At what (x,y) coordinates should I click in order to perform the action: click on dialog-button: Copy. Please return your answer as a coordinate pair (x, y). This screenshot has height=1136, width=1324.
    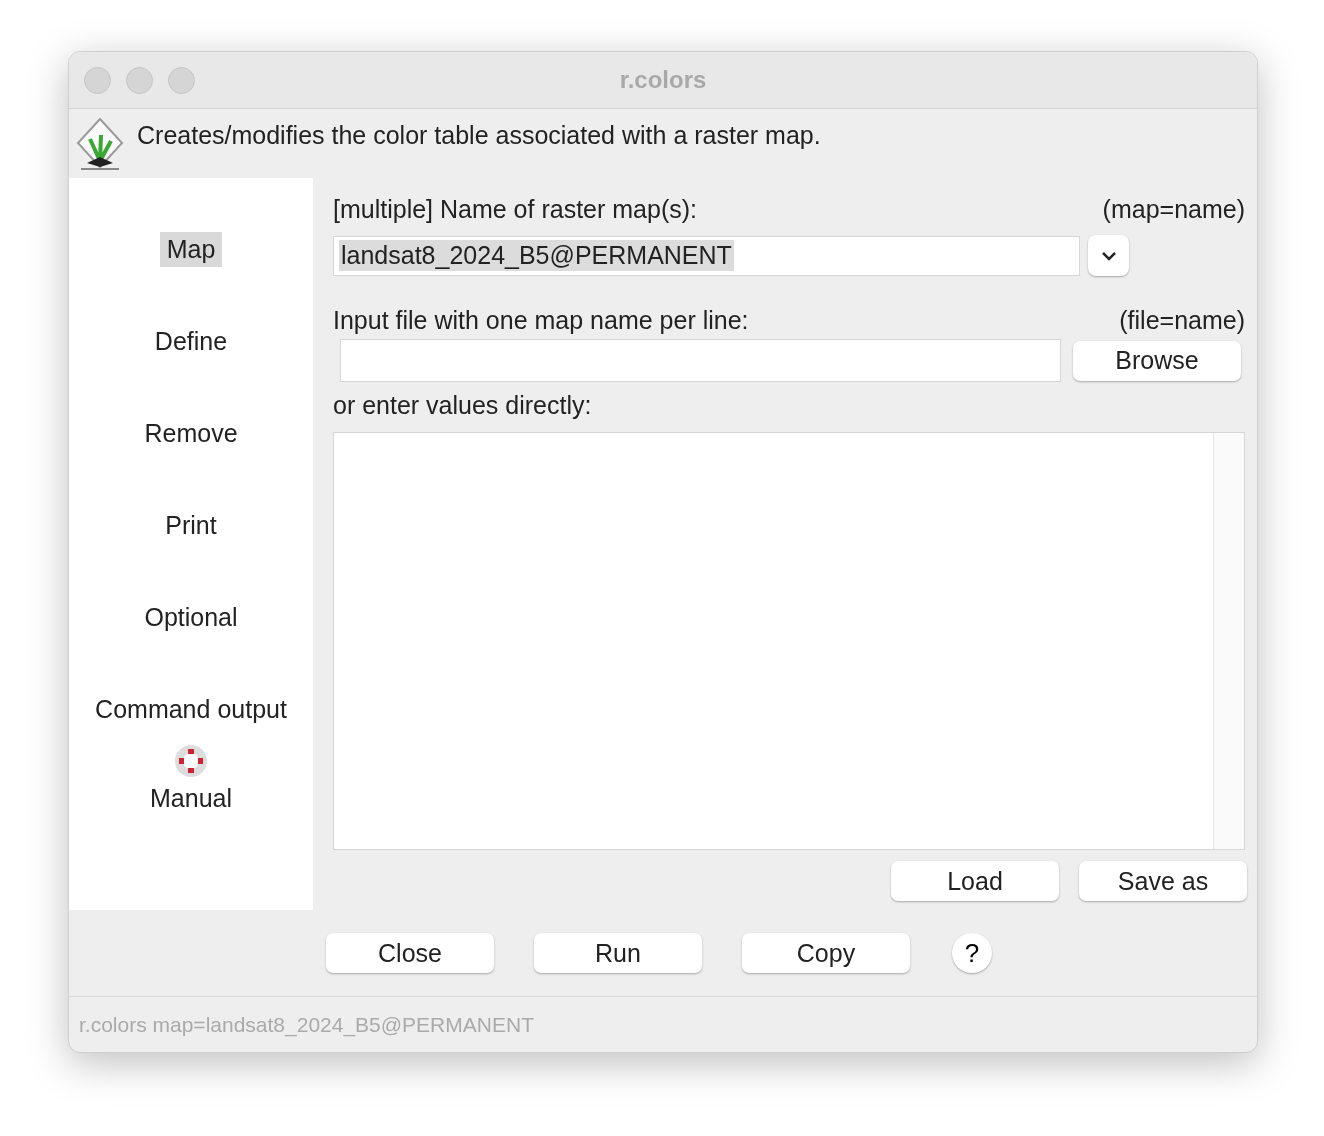
    Looking at the image, I should click on (826, 953).